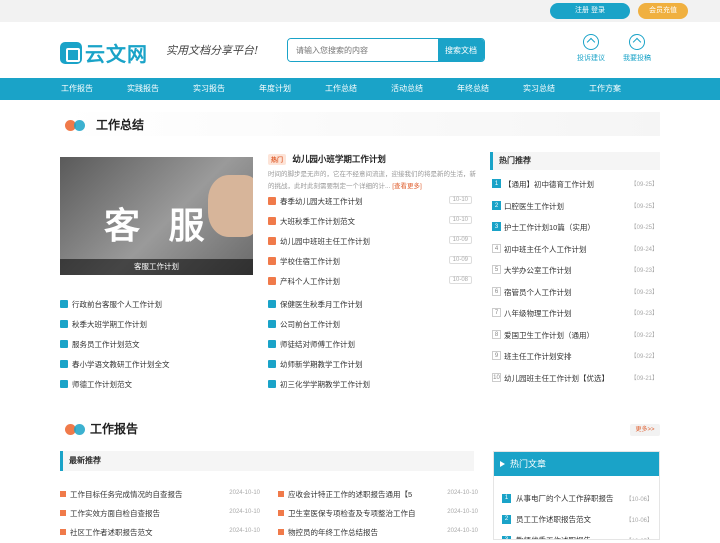  What do you see at coordinates (575, 250) in the screenshot?
I see `hot-item: 4 初中班主任个人工作计划 【09-24】` at bounding box center [575, 250].